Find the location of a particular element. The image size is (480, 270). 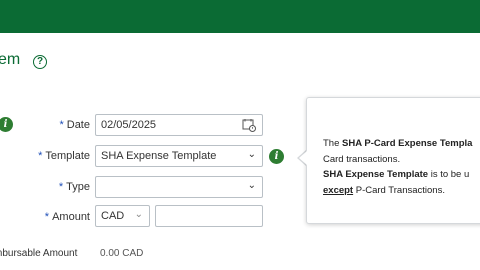

help-icon: ? is located at coordinates (40, 62).